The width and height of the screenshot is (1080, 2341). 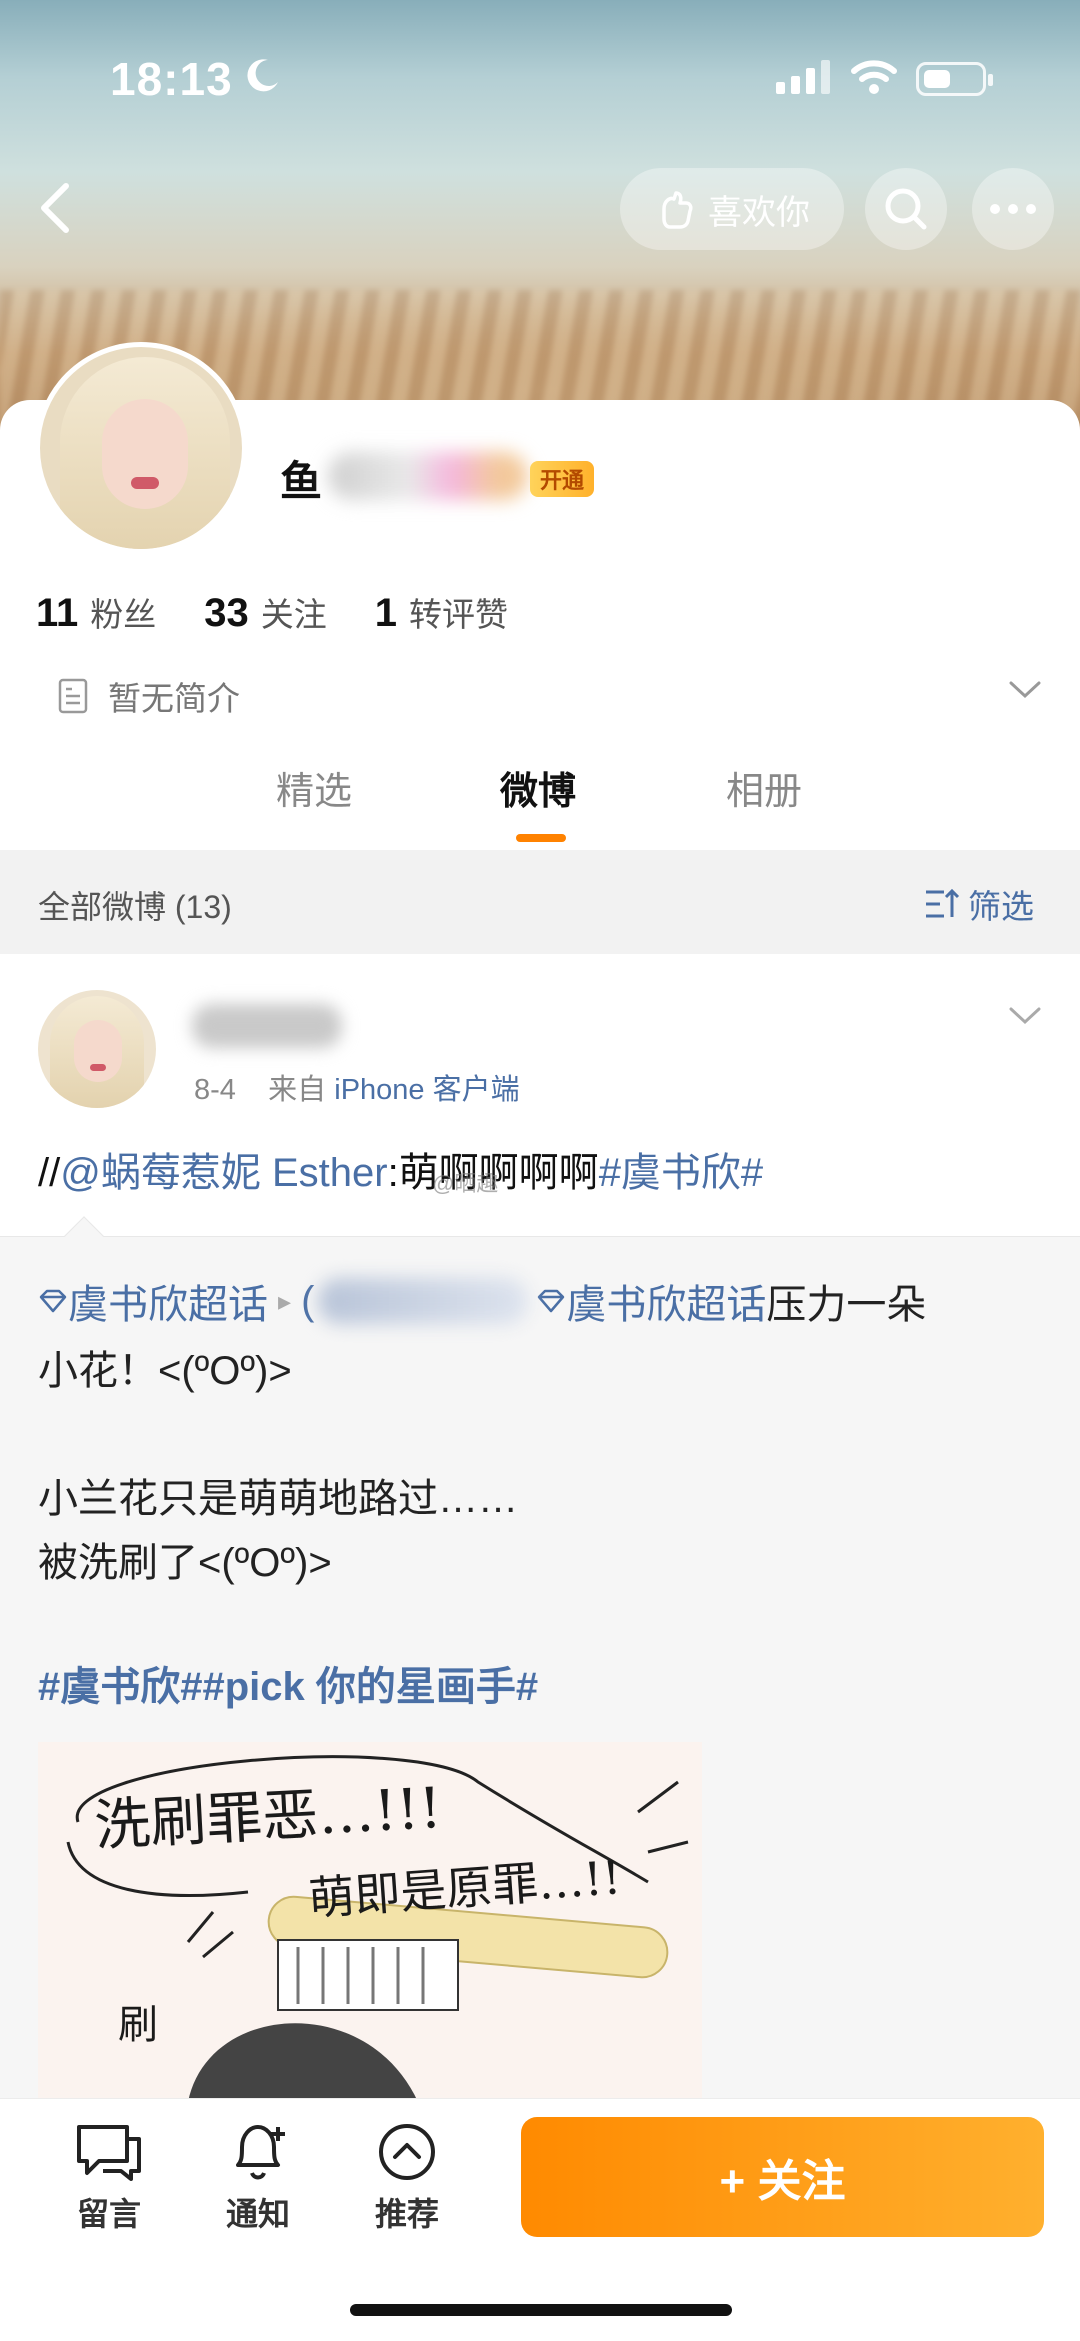 I want to click on vip-badge: 开通, so click(x=562, y=479).